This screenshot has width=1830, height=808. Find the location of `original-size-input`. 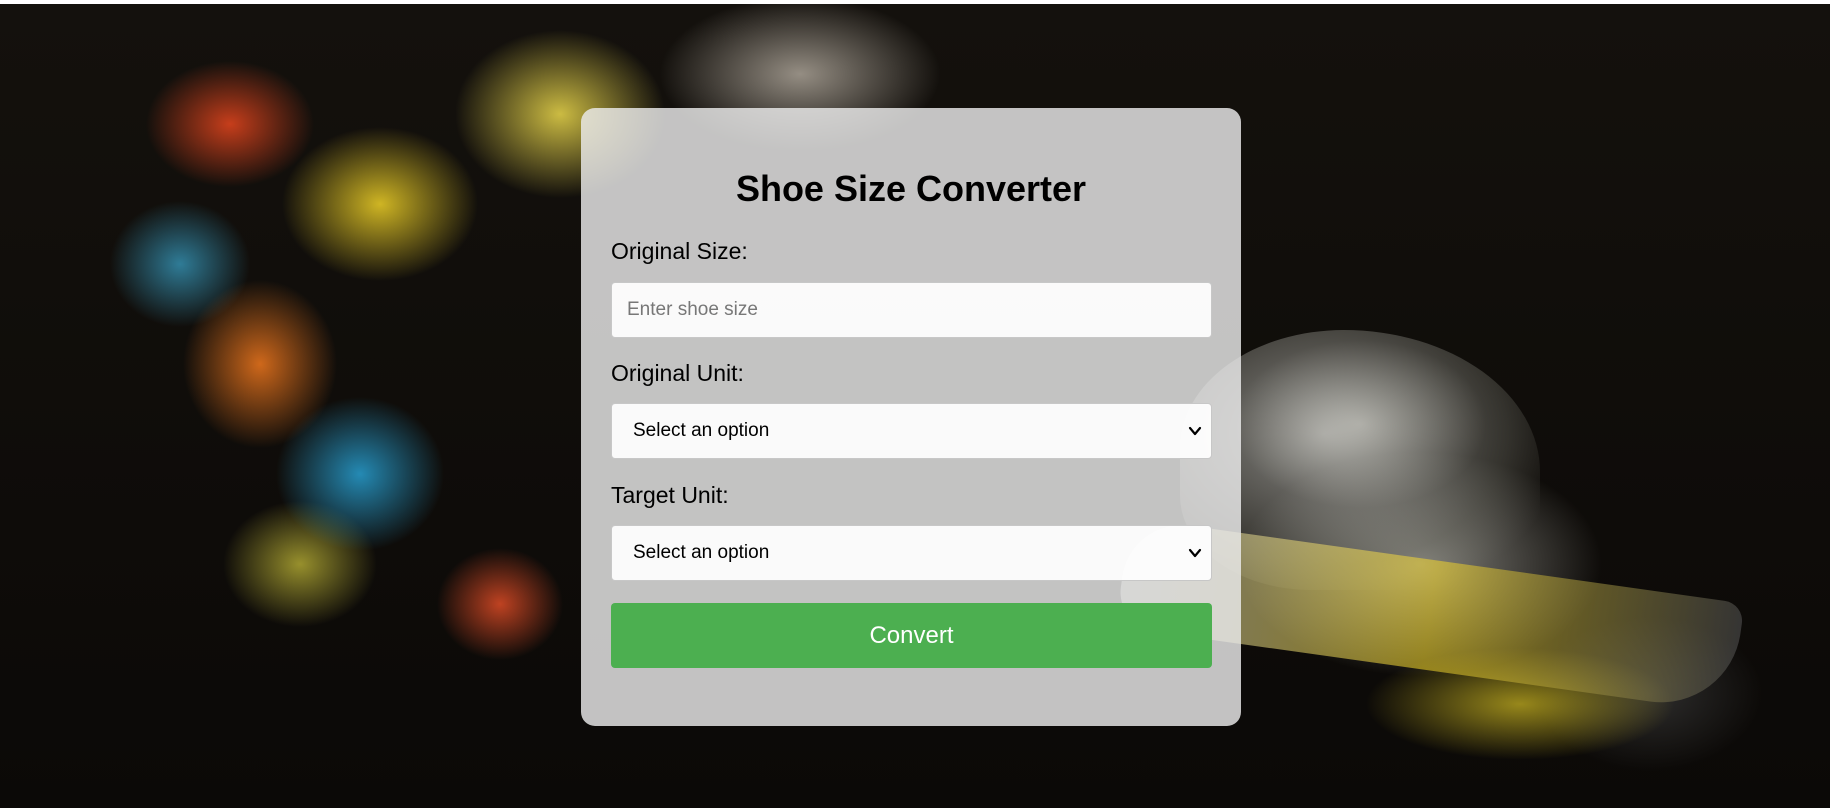

original-size-input is located at coordinates (911, 310).